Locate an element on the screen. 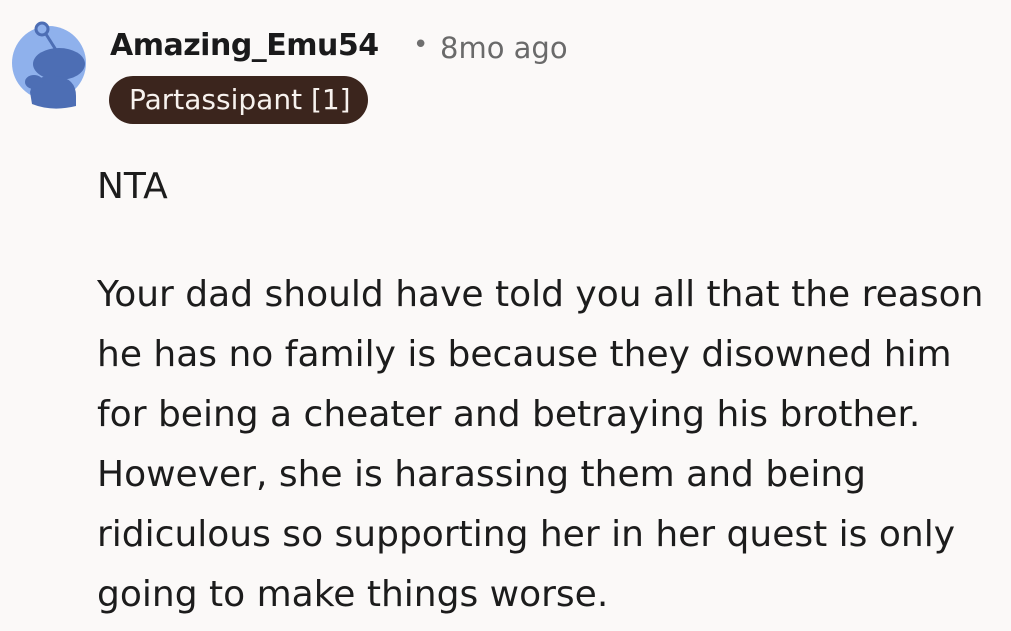 This screenshot has height=631, width=1011. comment-timestamp: 8mo ago is located at coordinates (504, 48).